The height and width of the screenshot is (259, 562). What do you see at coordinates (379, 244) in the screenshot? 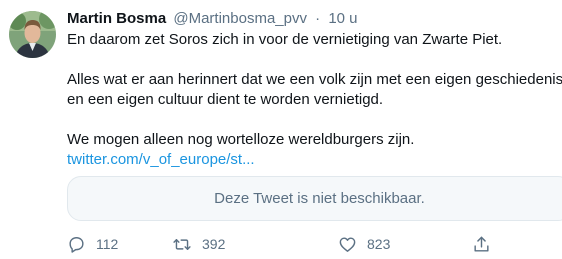
I see `like-count: 823` at bounding box center [379, 244].